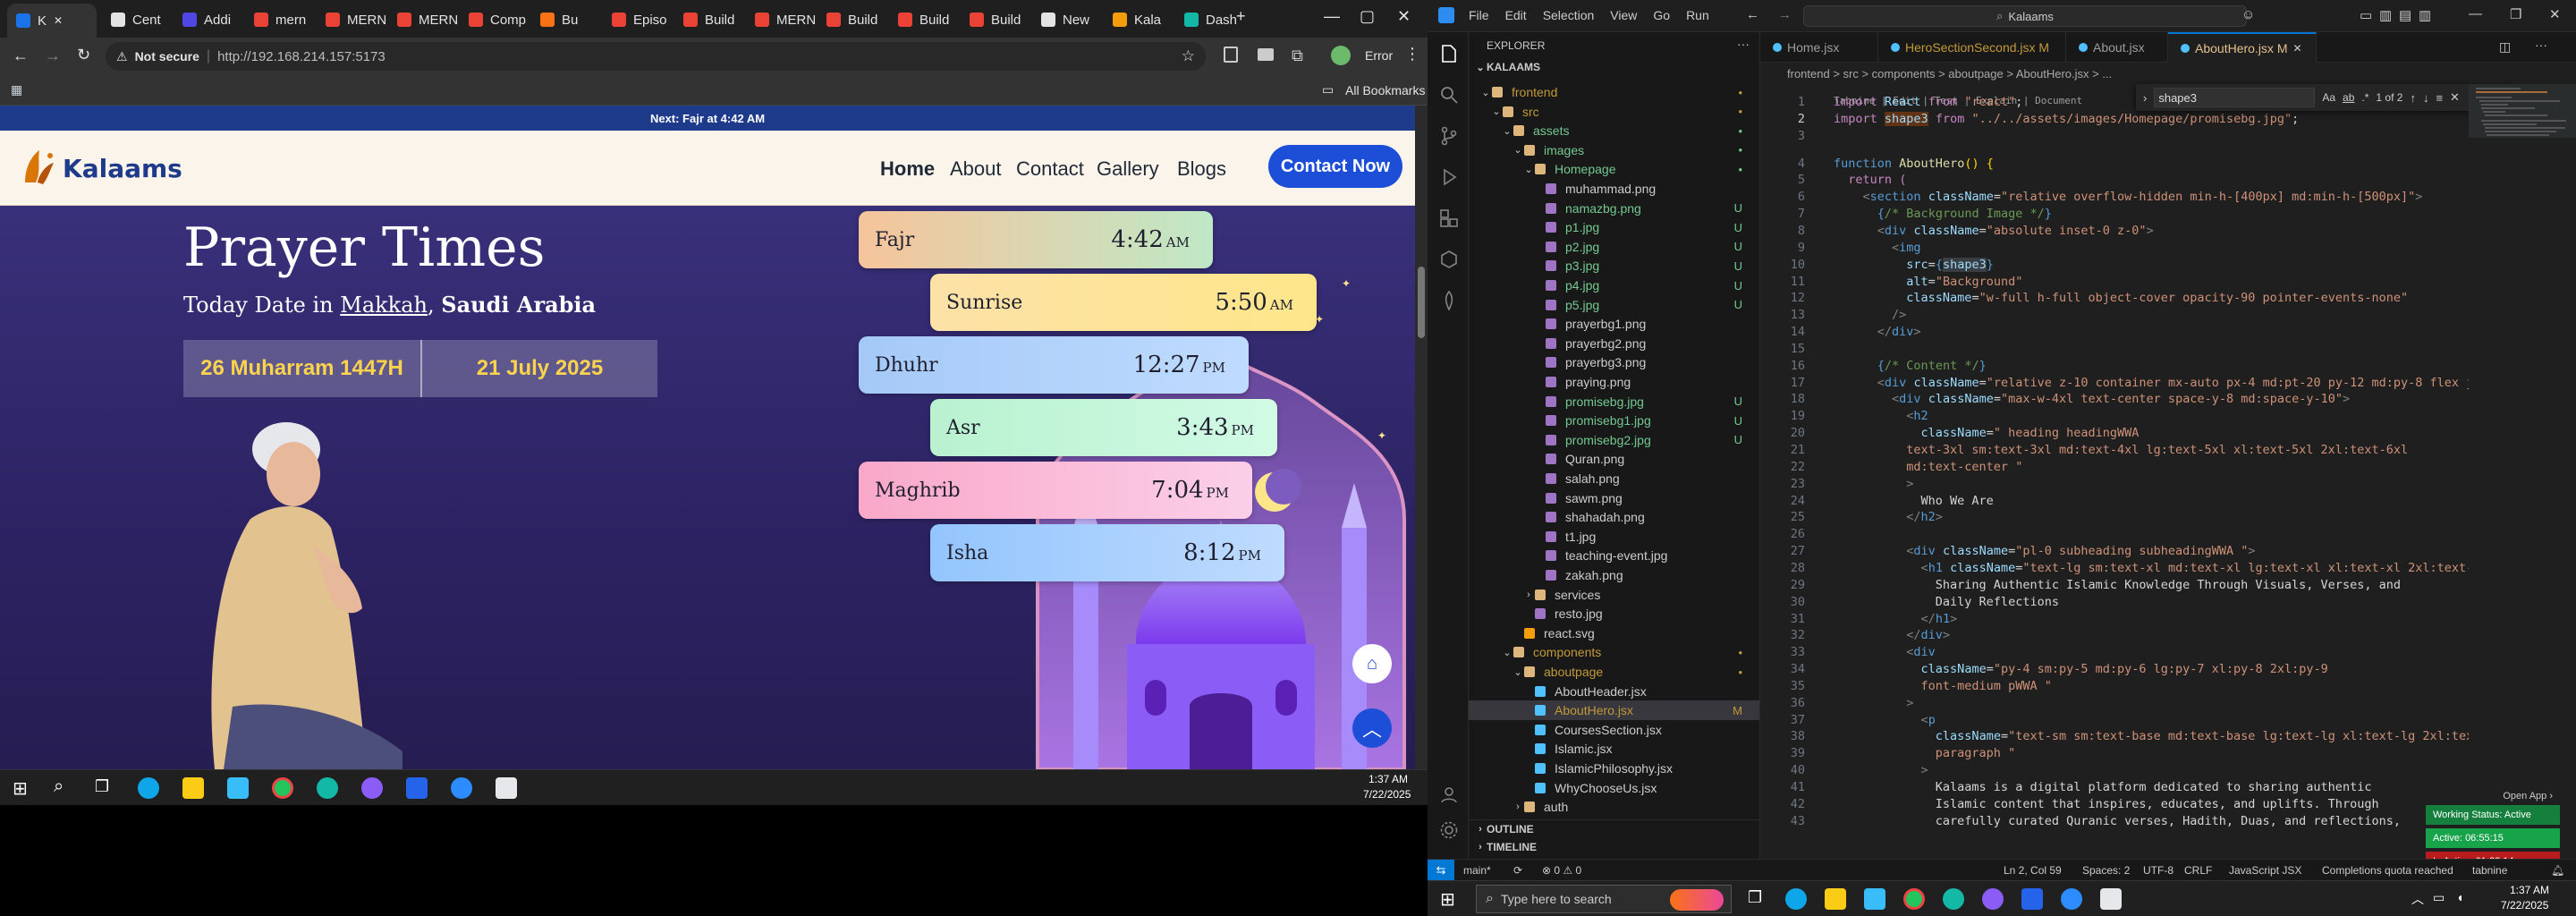  What do you see at coordinates (1614, 92) in the screenshot?
I see `folder-item: ⌄ frontend •` at bounding box center [1614, 92].